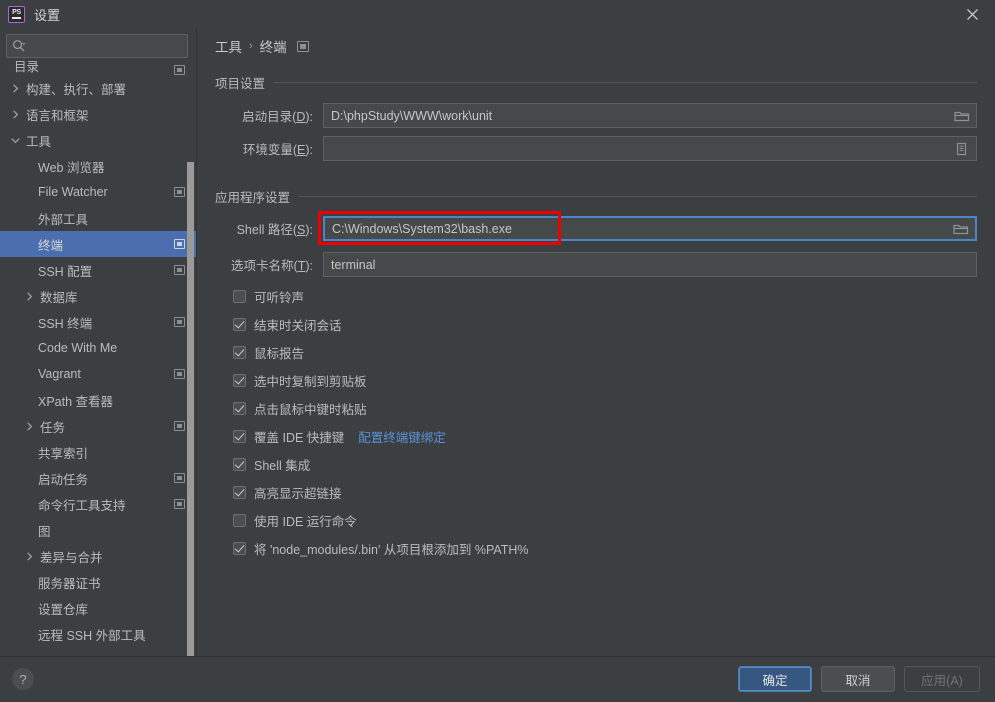  What do you see at coordinates (107, 46) in the screenshot?
I see `search-input` at bounding box center [107, 46].